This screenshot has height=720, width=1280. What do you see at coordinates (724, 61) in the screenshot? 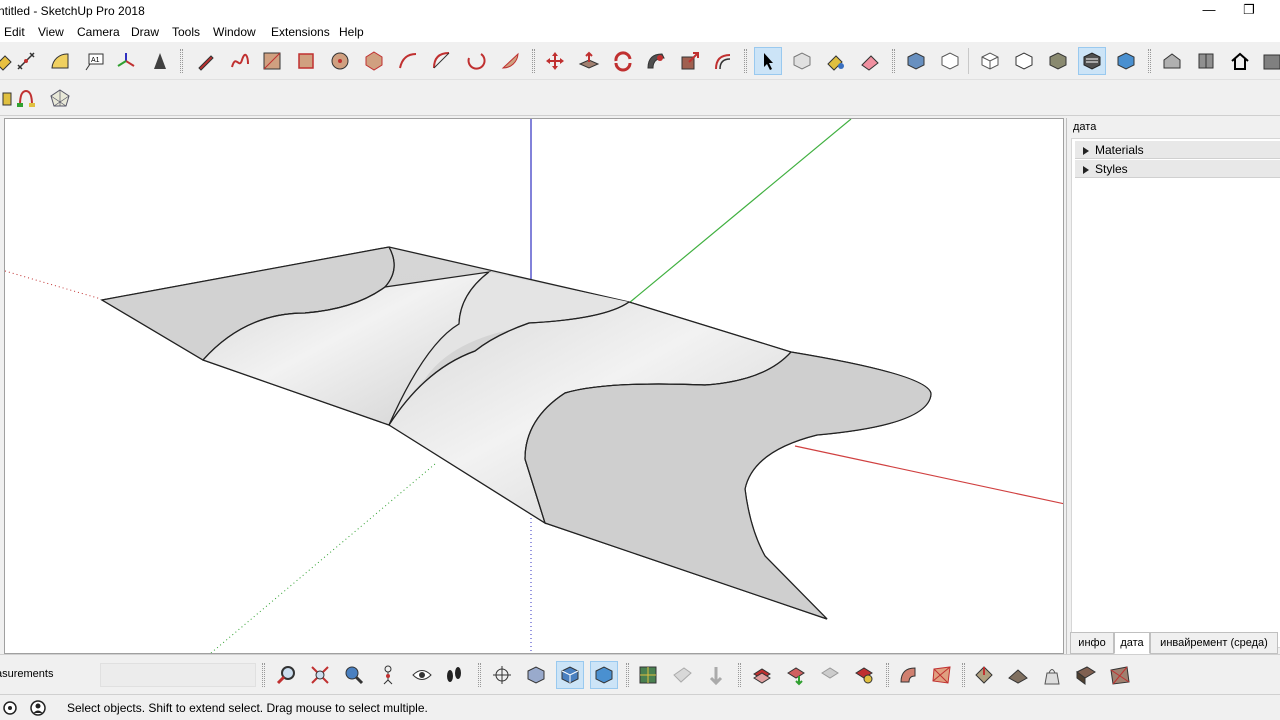
I see `offset-icon` at bounding box center [724, 61].